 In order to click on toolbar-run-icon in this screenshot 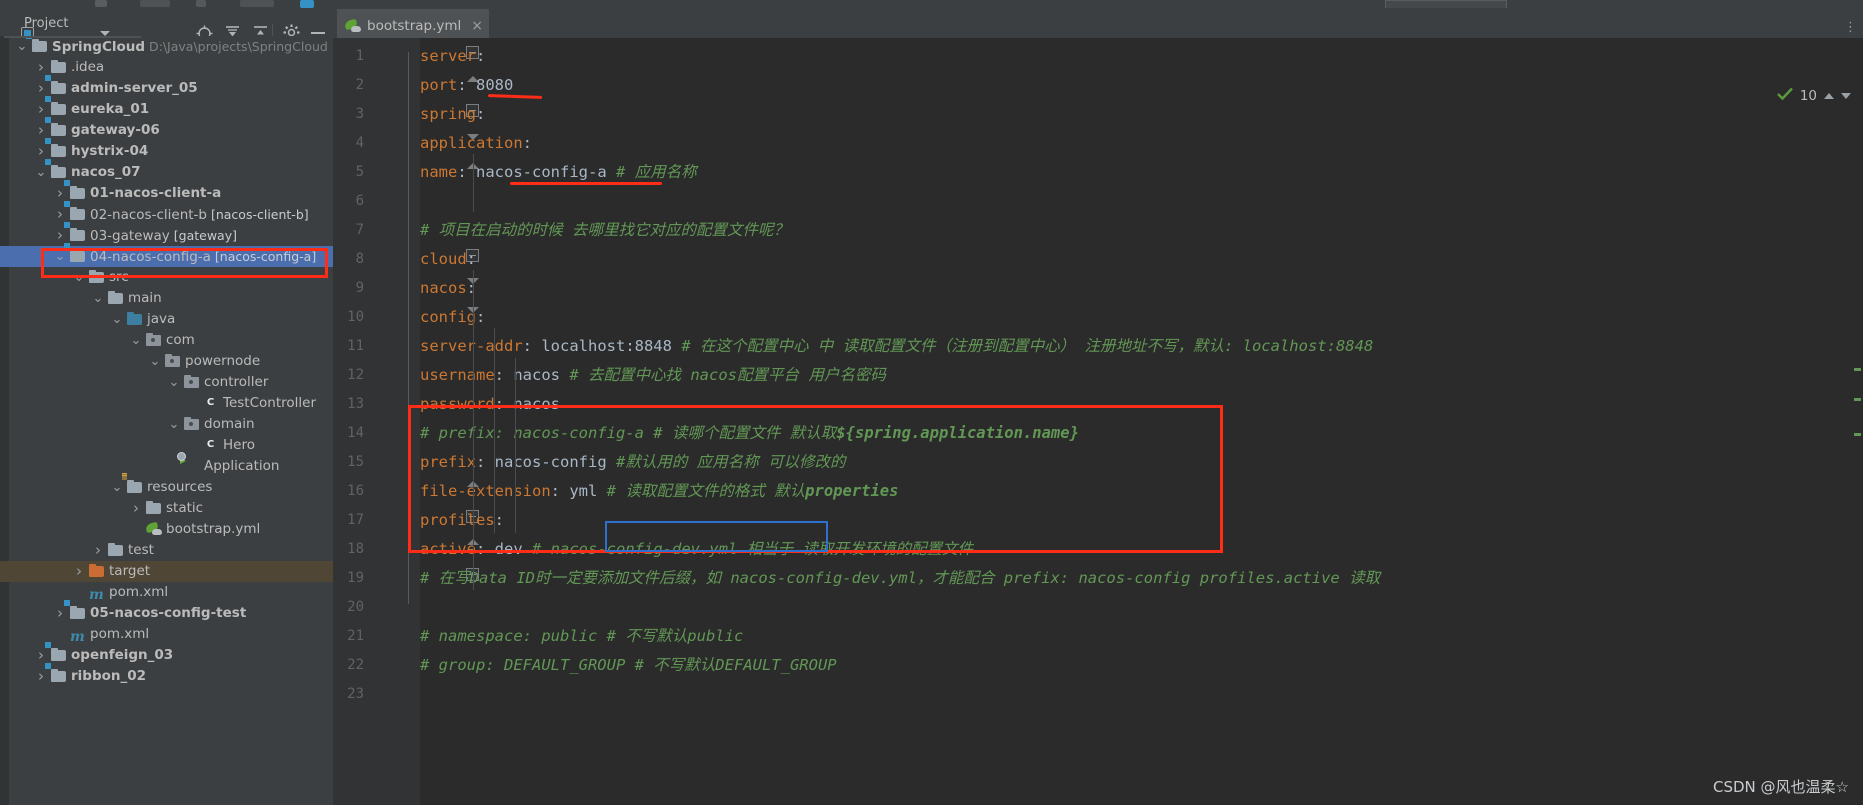, I will do `click(307, 4)`.